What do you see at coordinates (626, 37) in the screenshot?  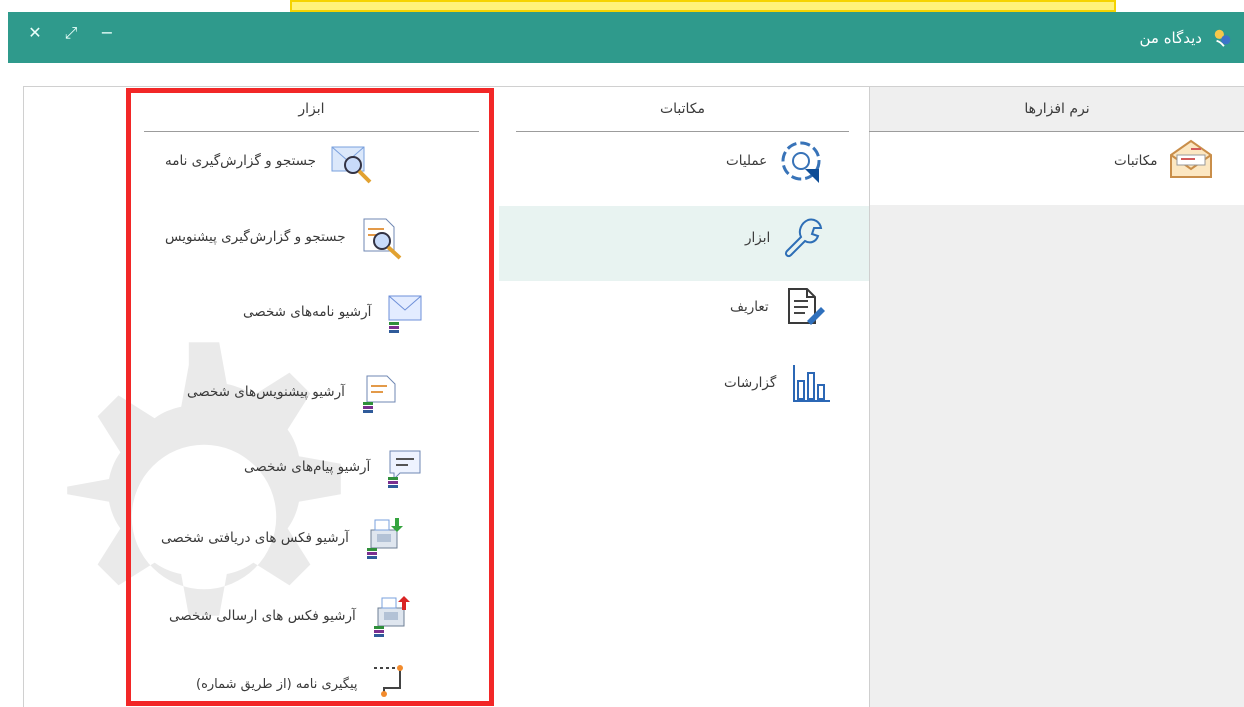 I see `window-titlebar: ✕ ⤢ − دیدگاه من` at bounding box center [626, 37].